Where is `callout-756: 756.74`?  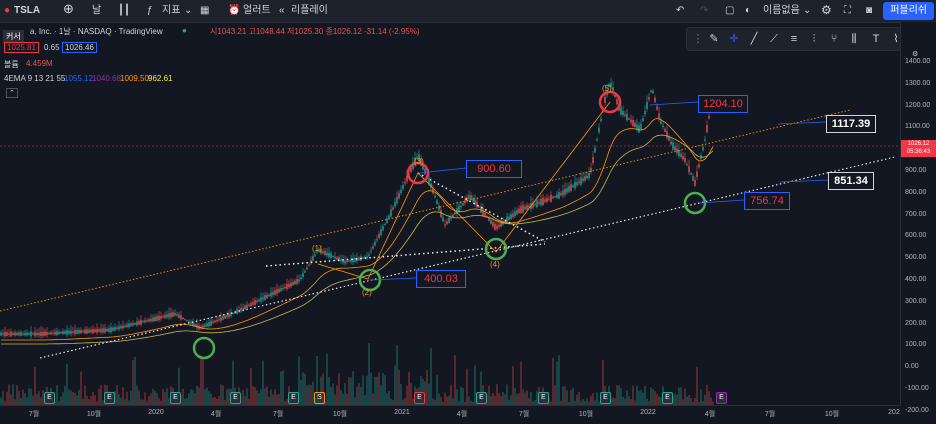 callout-756: 756.74 is located at coordinates (767, 201).